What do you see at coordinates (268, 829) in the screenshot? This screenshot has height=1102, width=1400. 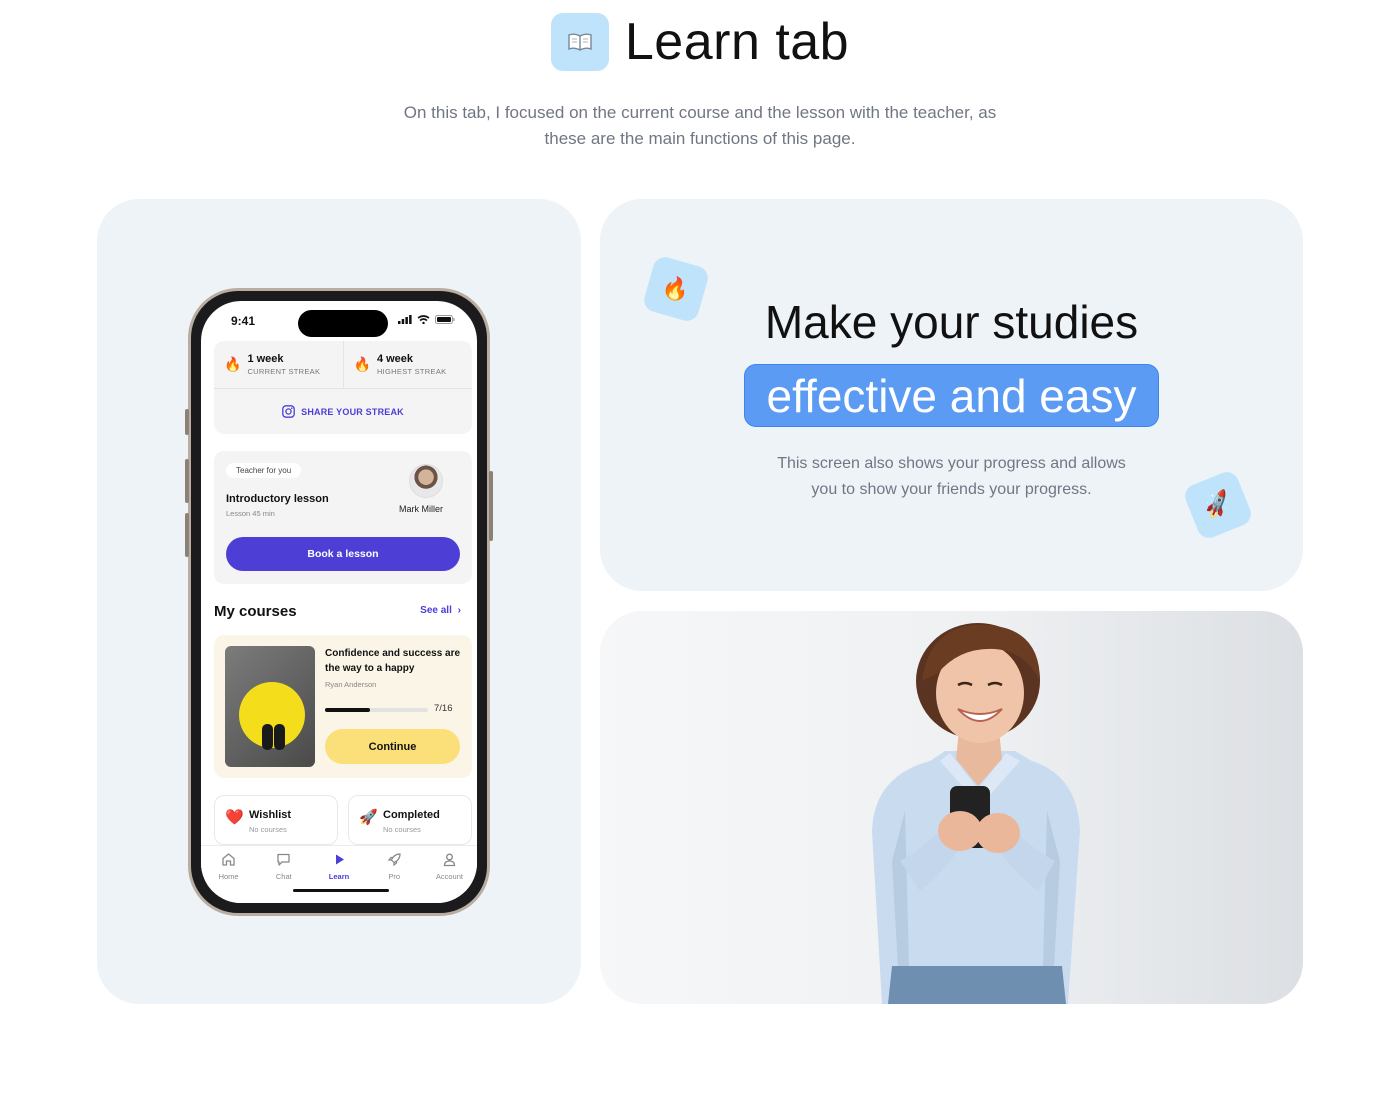 I see `wishlist-sub: No courses` at bounding box center [268, 829].